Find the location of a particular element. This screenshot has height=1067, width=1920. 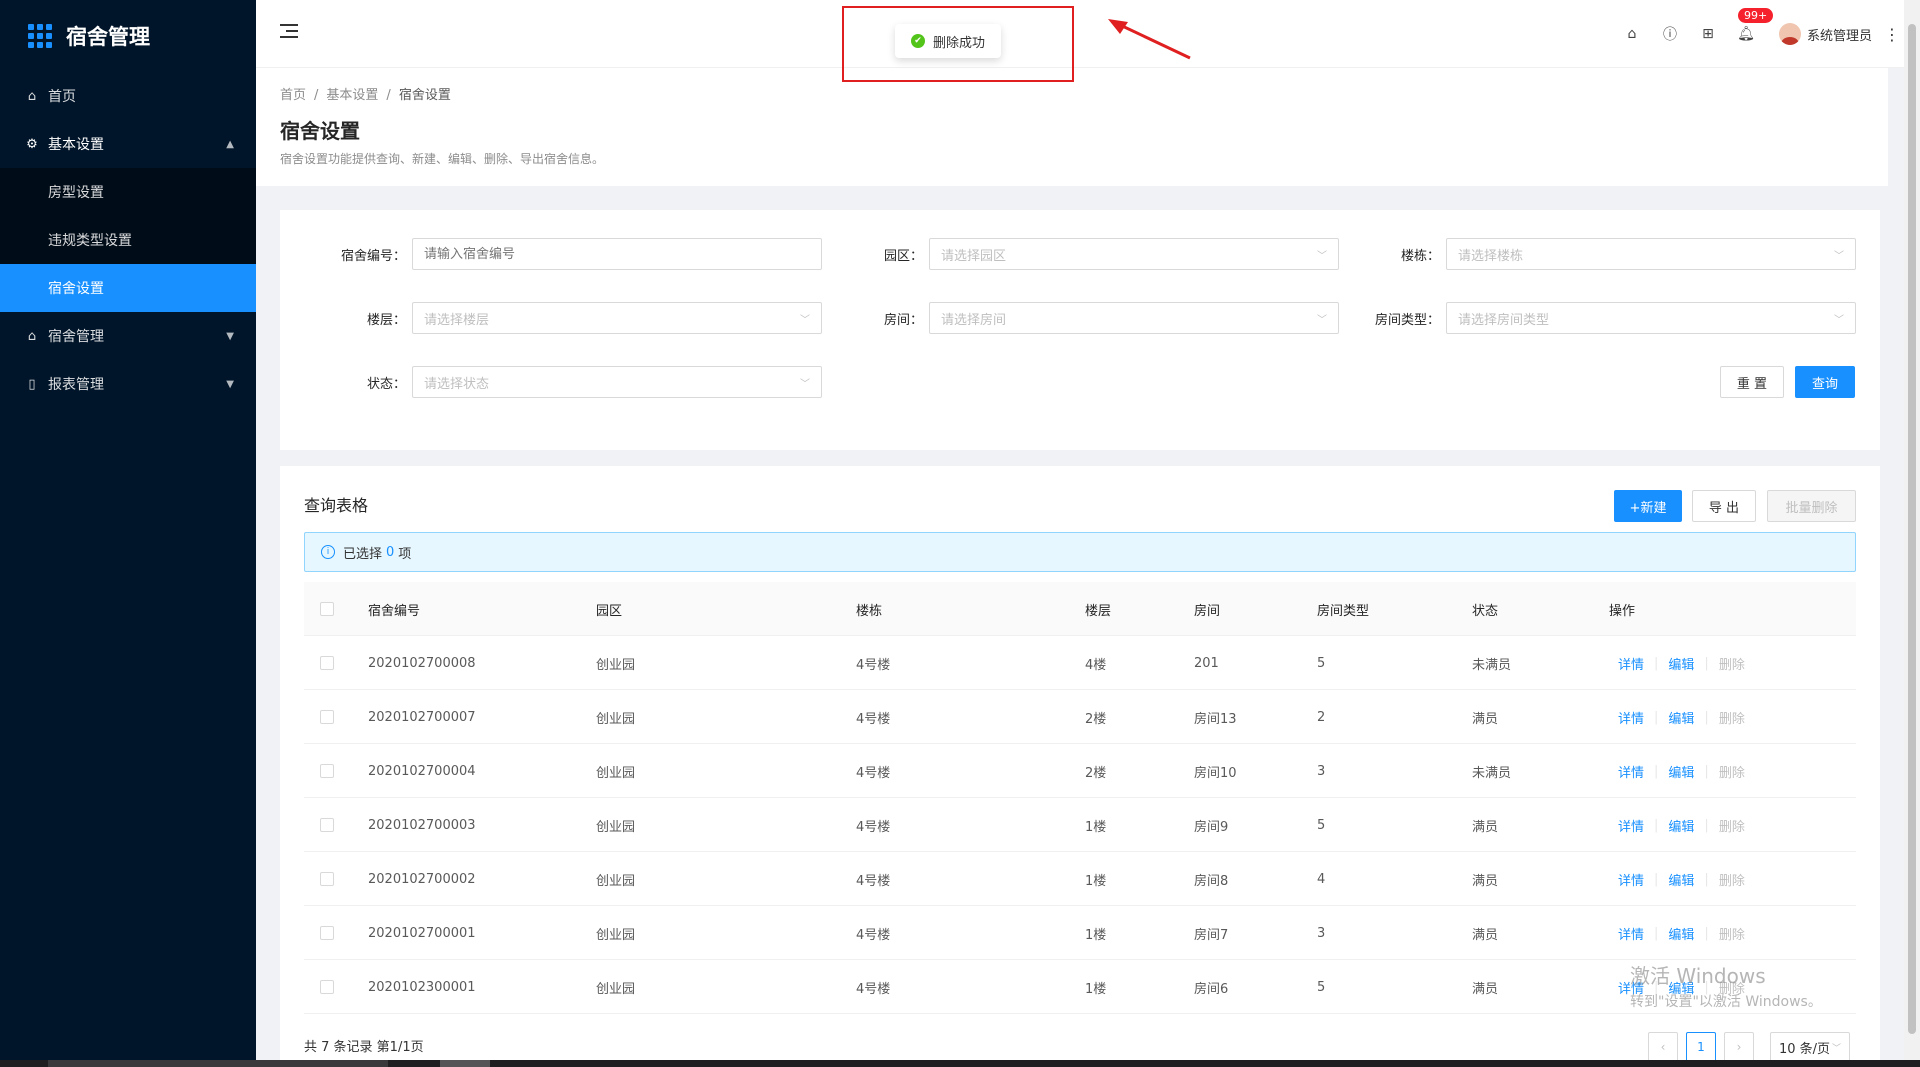

prev-page-button: ‹ is located at coordinates (1663, 1047).